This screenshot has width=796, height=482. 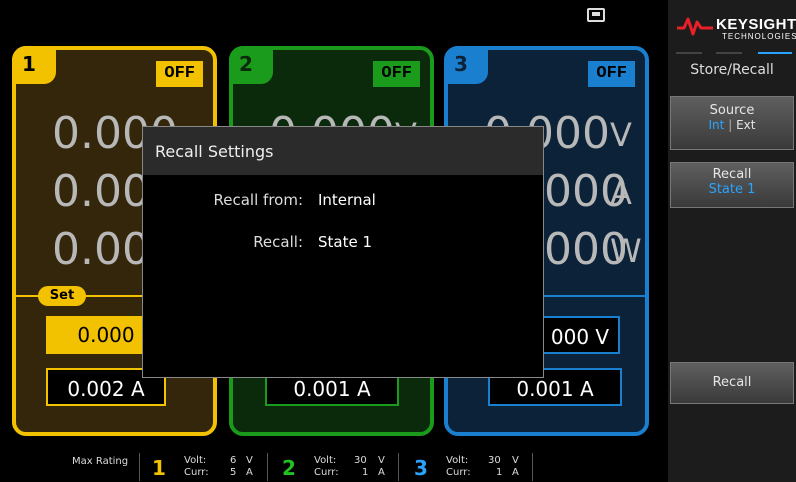 I want to click on brand-logo: KEYSIGHT, so click(x=756, y=24).